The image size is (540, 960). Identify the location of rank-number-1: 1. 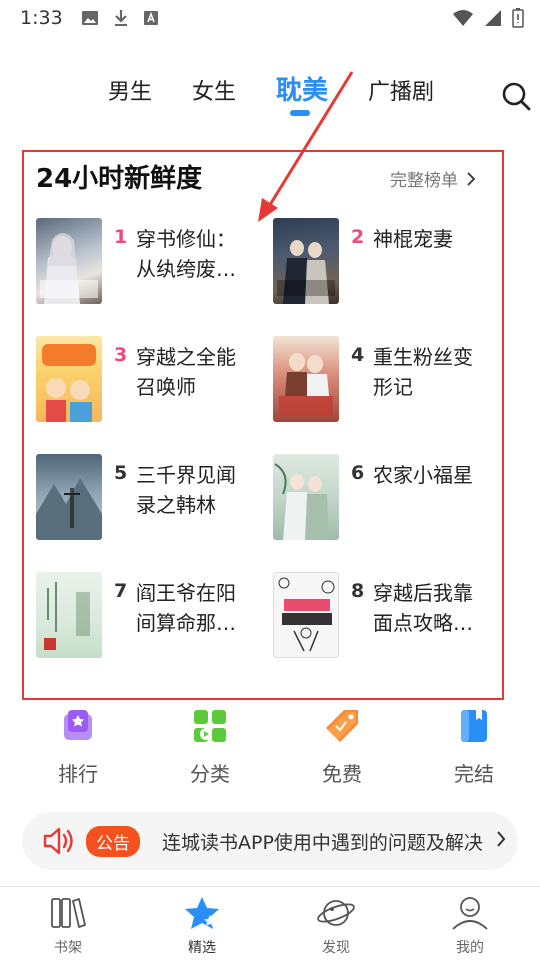
(121, 237).